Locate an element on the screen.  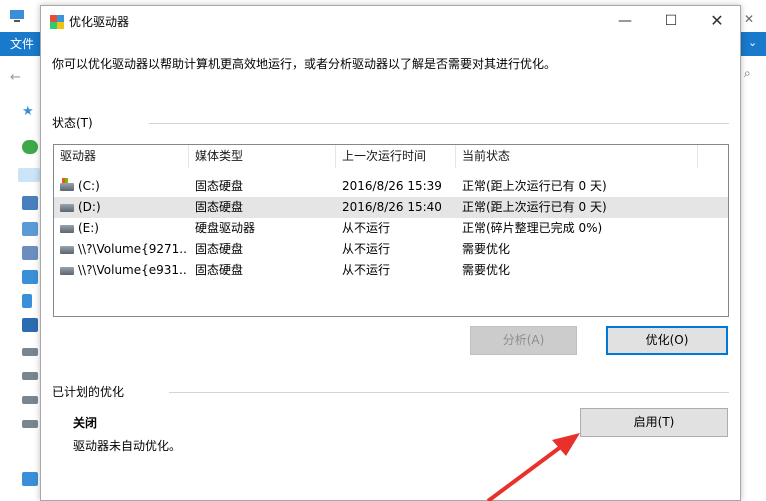
enable-button: 启用(T) is located at coordinates (654, 422).